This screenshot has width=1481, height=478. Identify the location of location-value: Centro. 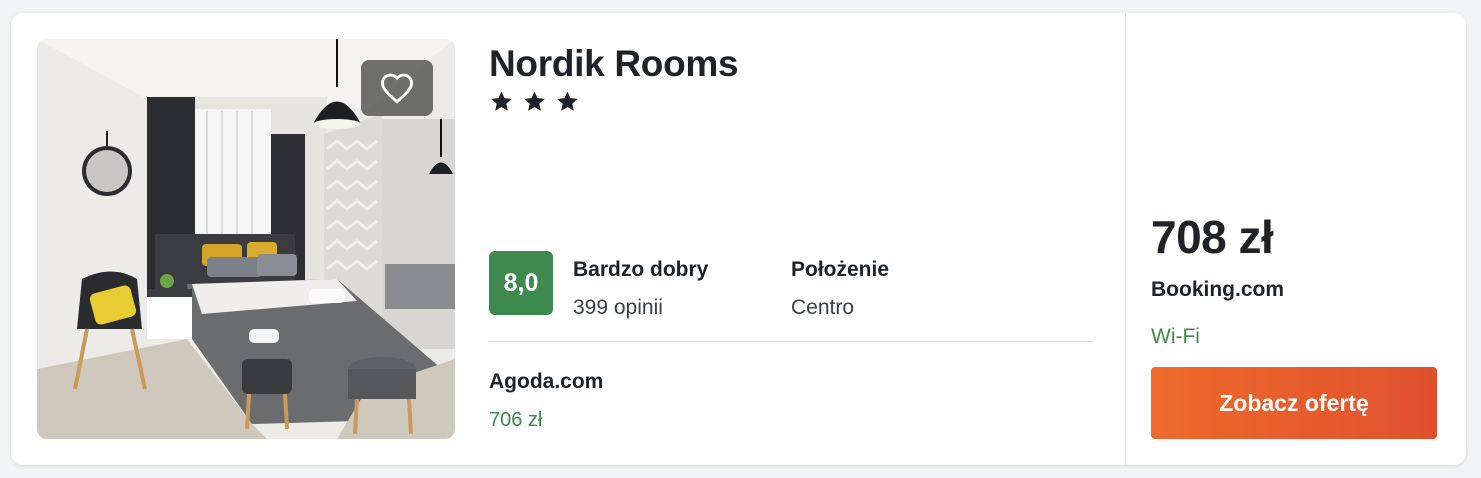
(823, 307).